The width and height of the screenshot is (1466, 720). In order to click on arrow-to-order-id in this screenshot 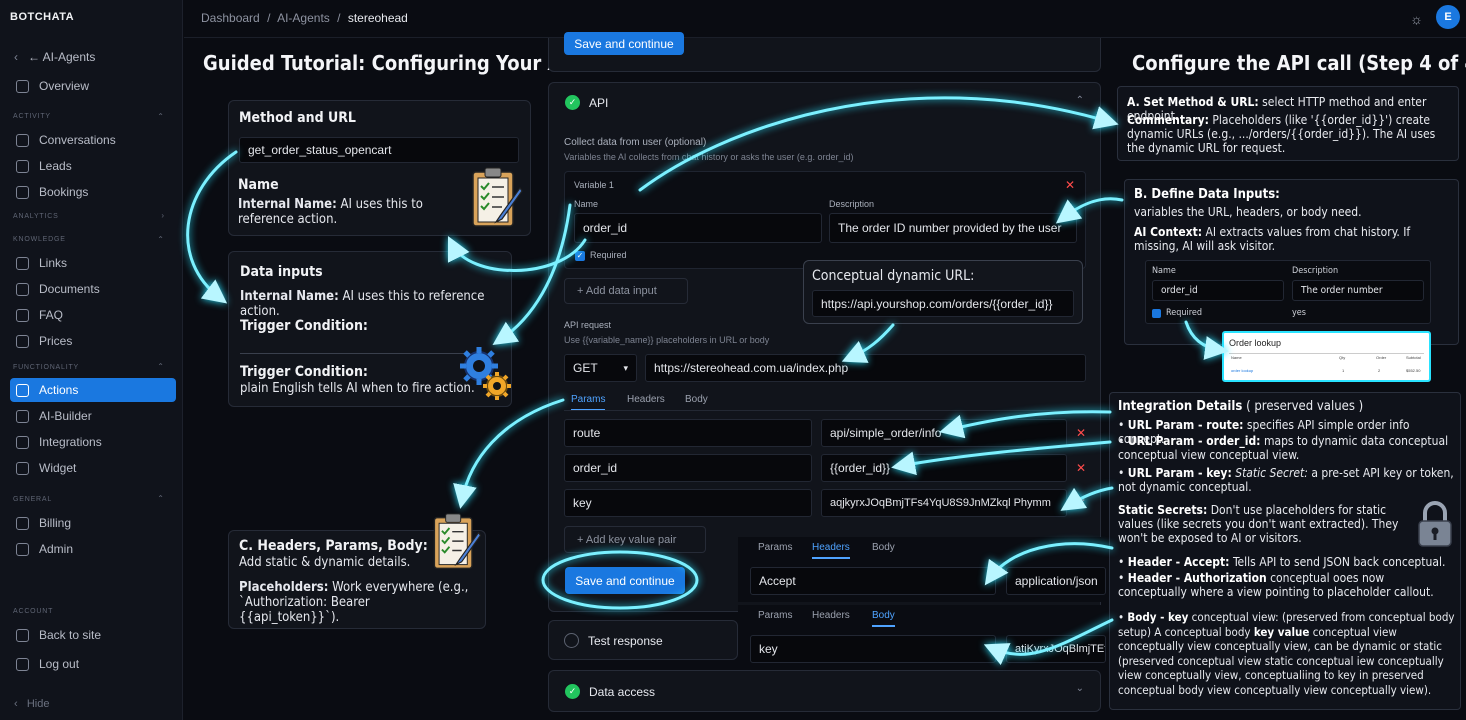, I will do `click(1001, 458)`.